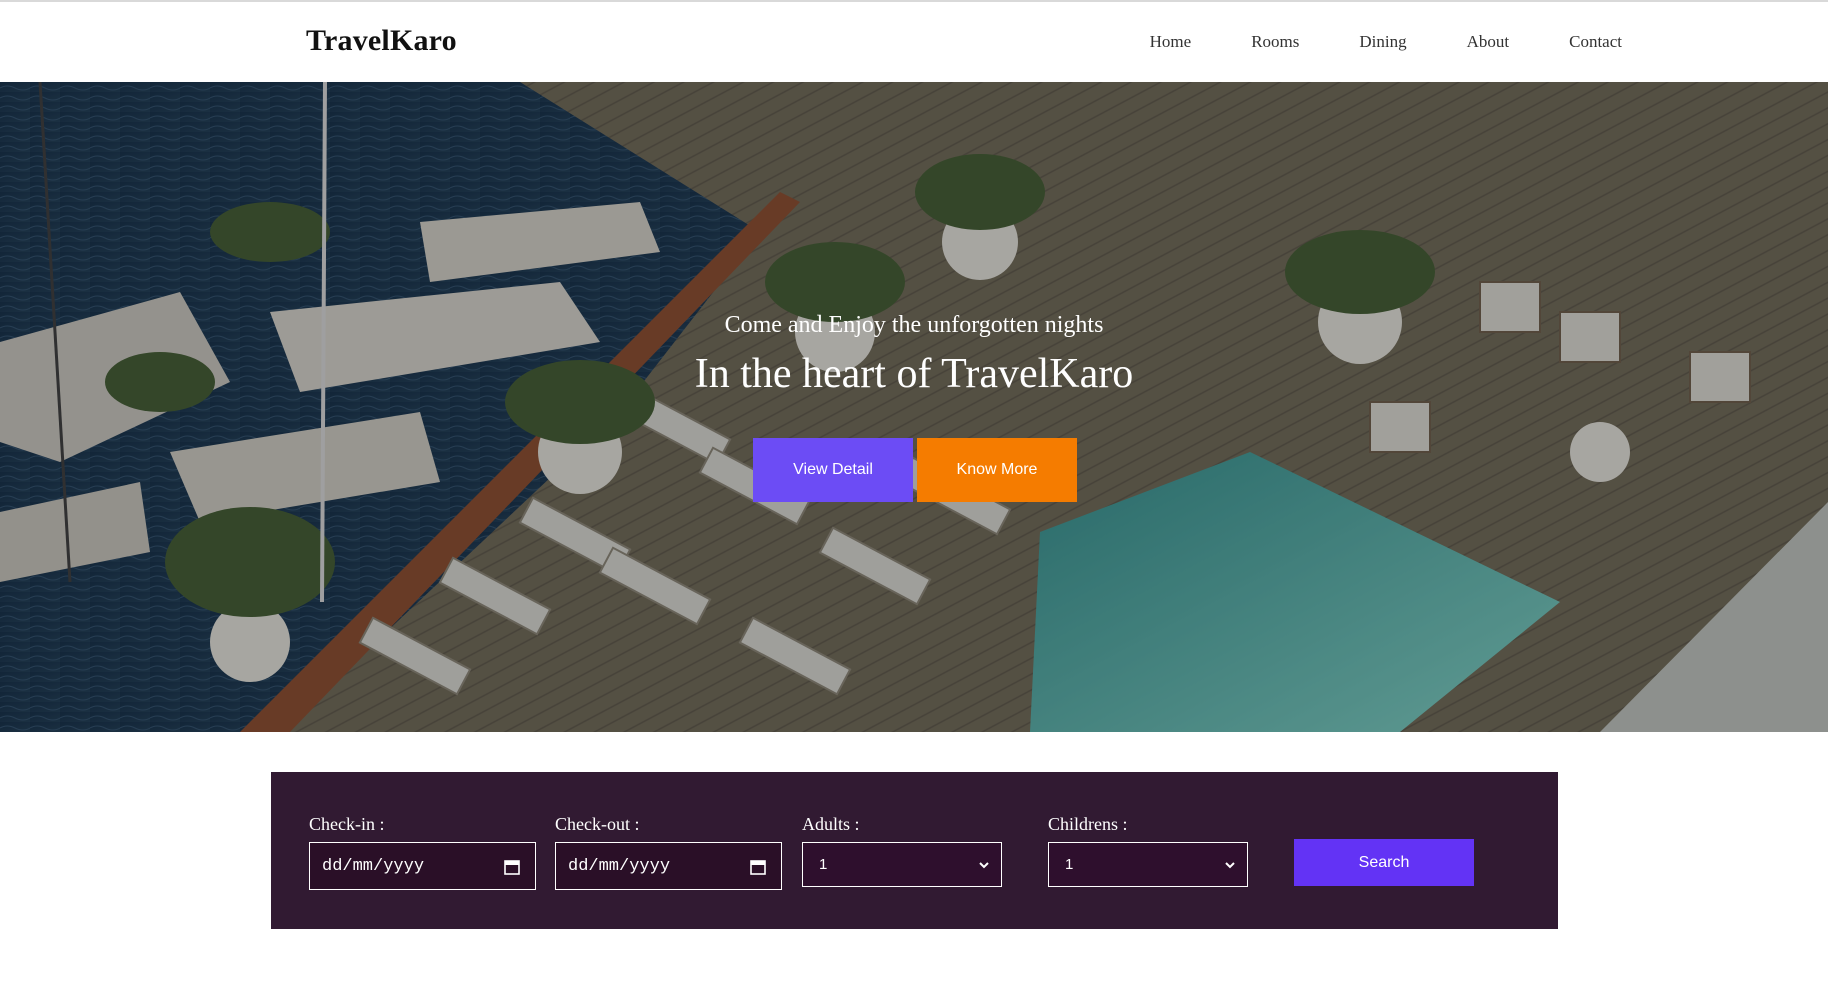  Describe the element at coordinates (914, 374) in the screenshot. I see `hero-title: In the heart of TravelKaro` at that location.